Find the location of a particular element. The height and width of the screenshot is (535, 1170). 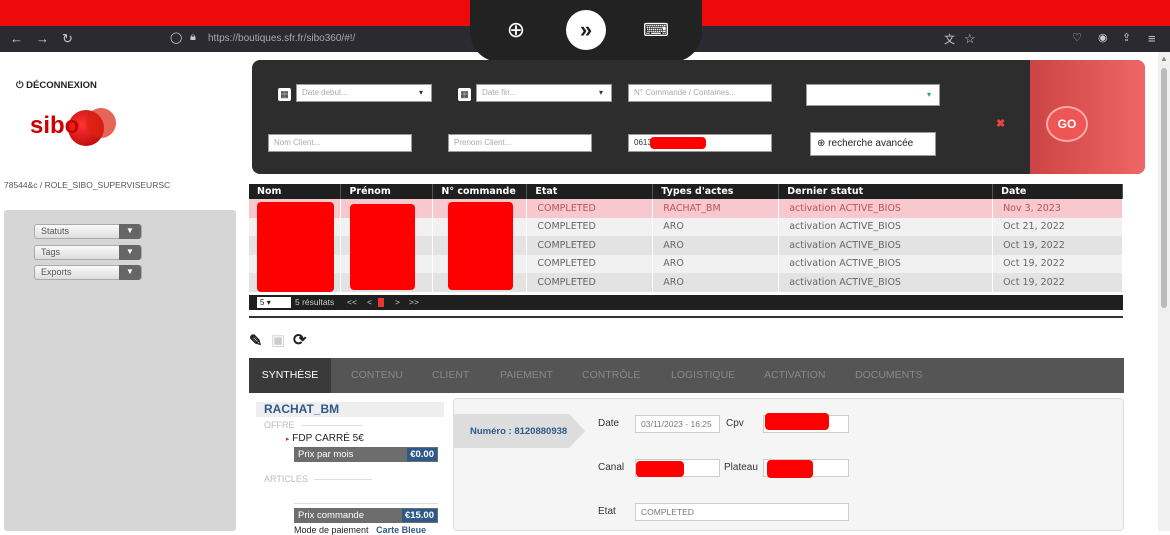

advanced-search-button: ⊕ recherche avancée is located at coordinates (873, 144).